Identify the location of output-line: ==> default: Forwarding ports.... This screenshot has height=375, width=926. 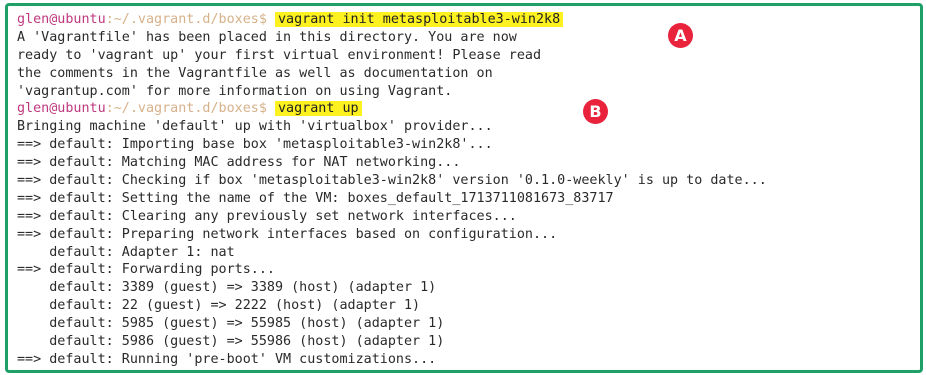
(146, 270).